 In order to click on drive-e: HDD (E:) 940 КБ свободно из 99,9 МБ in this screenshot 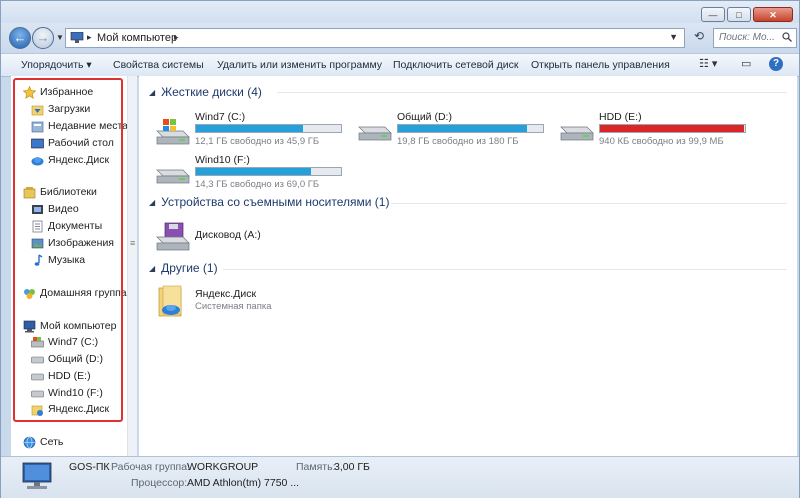, I will do `click(657, 131)`.